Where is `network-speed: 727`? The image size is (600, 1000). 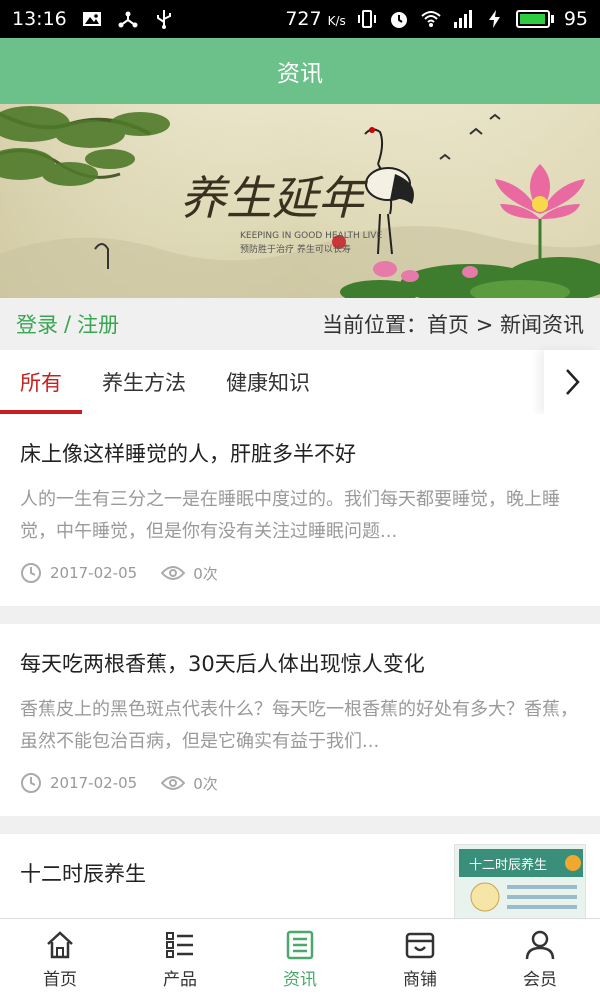
network-speed: 727 is located at coordinates (303, 19).